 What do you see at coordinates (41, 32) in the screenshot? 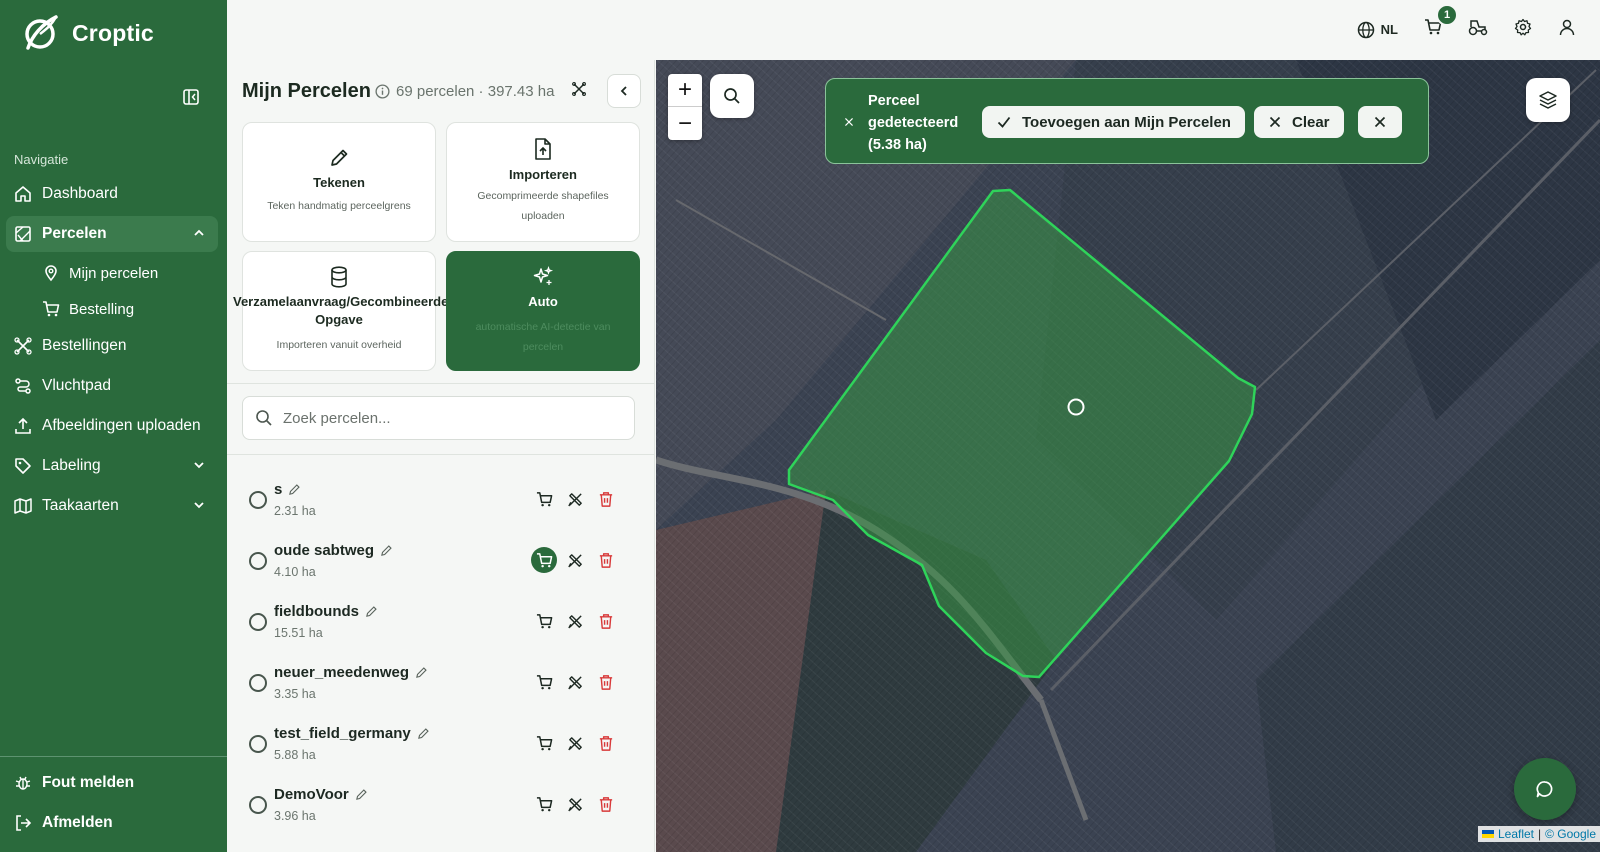
I see `leaf-logo-icon` at bounding box center [41, 32].